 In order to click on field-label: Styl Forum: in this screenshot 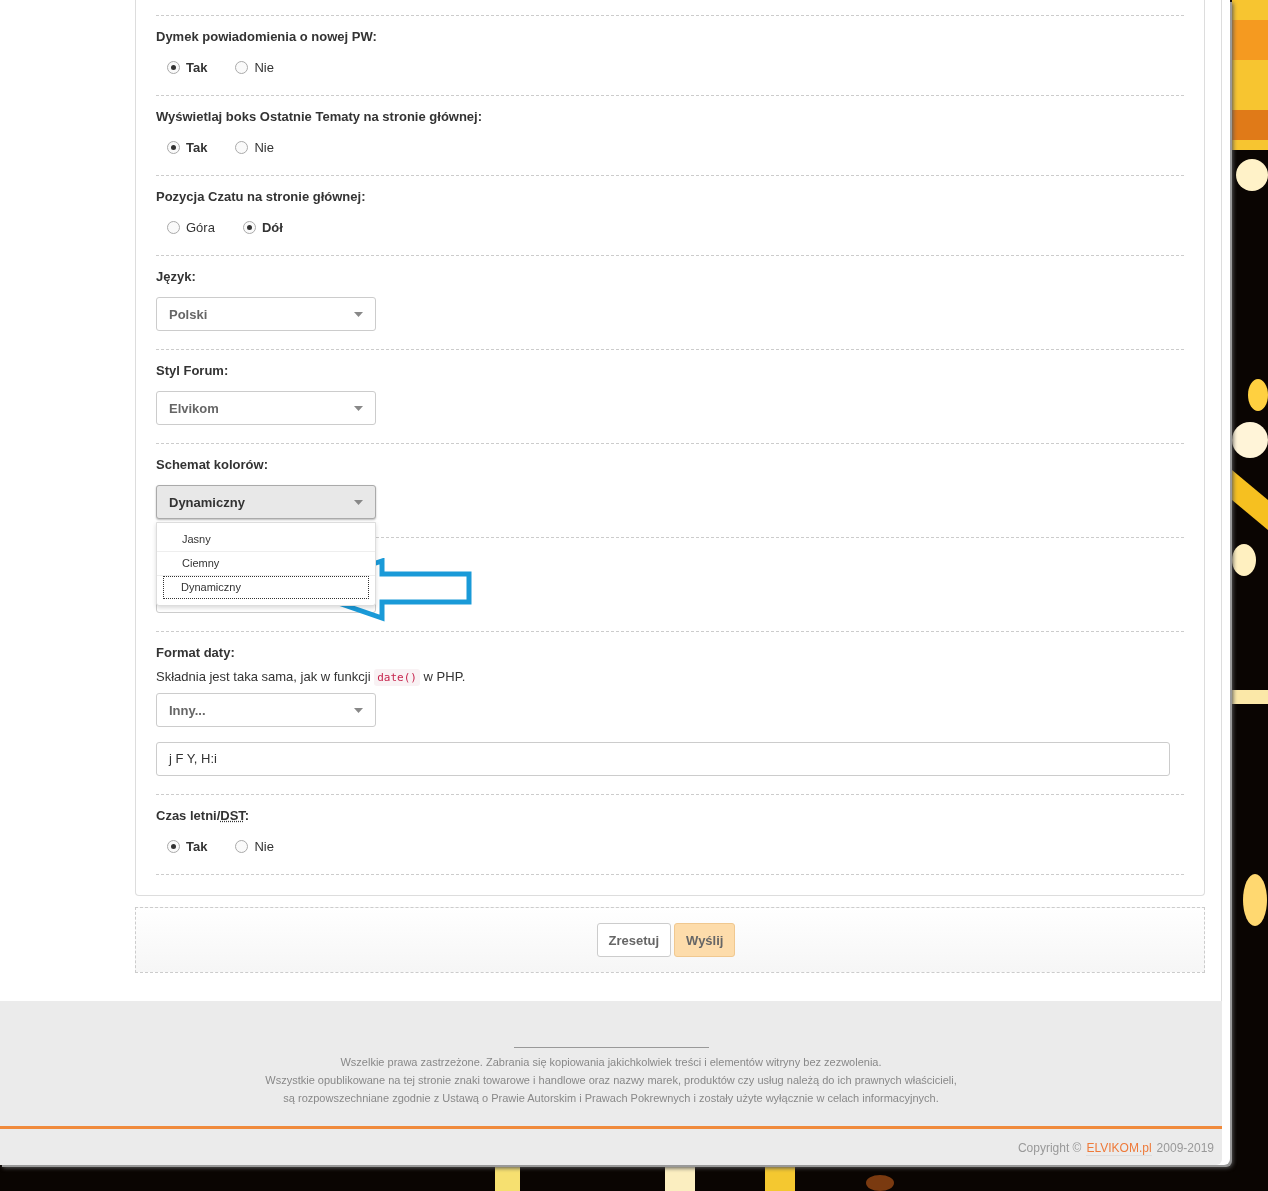, I will do `click(193, 371)`.